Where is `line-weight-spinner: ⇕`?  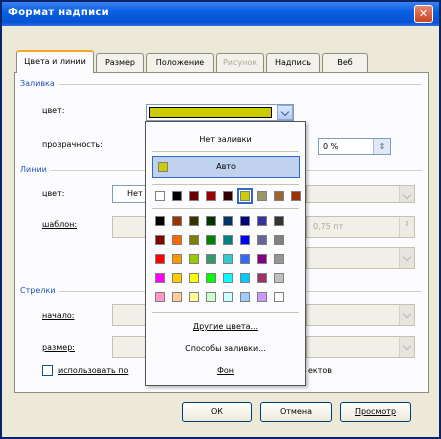 line-weight-spinner: ⇕ is located at coordinates (406, 227).